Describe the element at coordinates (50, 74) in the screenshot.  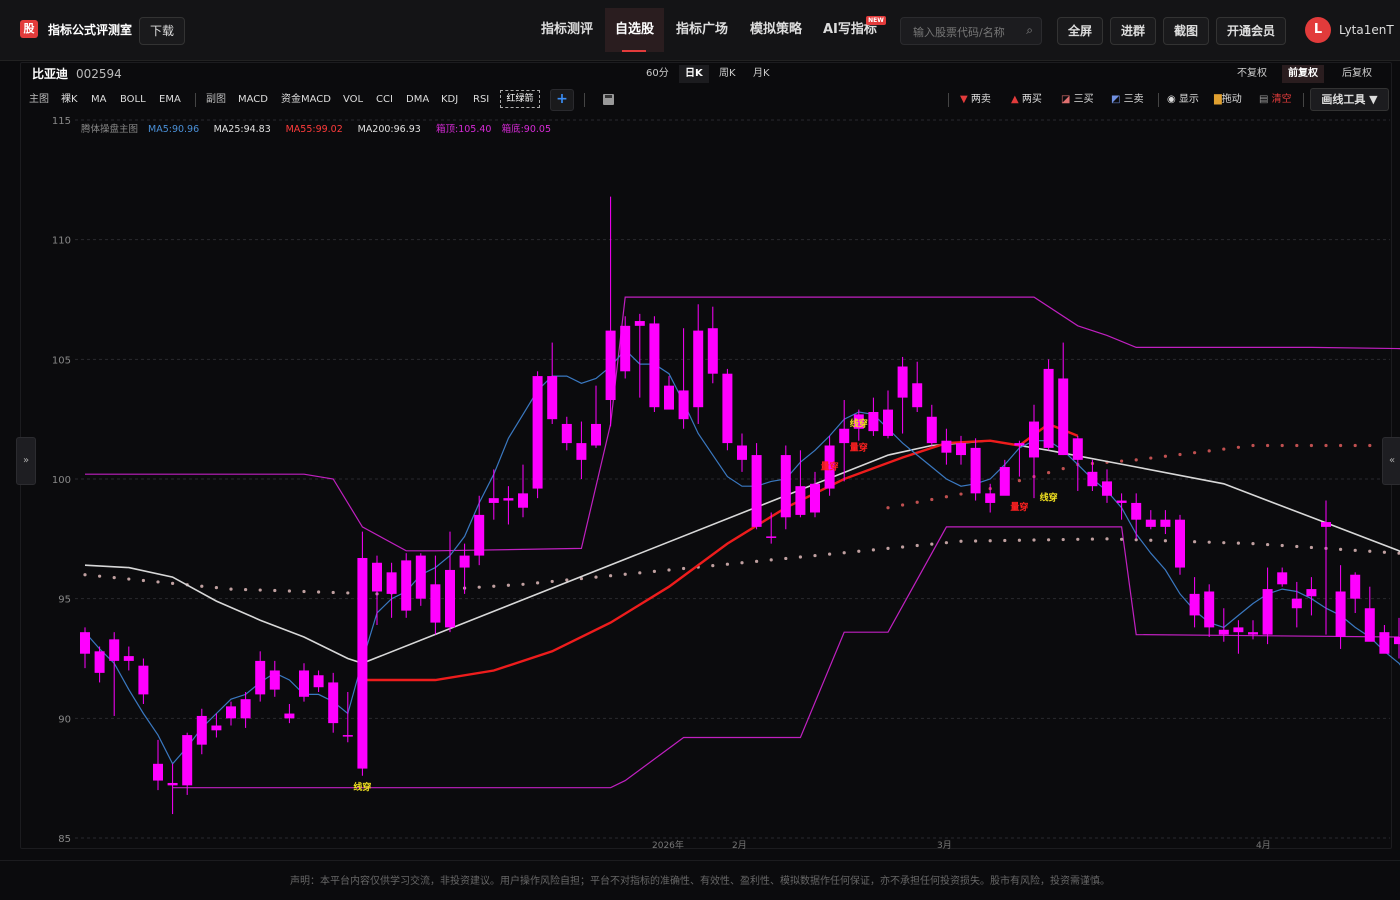
I see `stock-name: 比亚迪` at that location.